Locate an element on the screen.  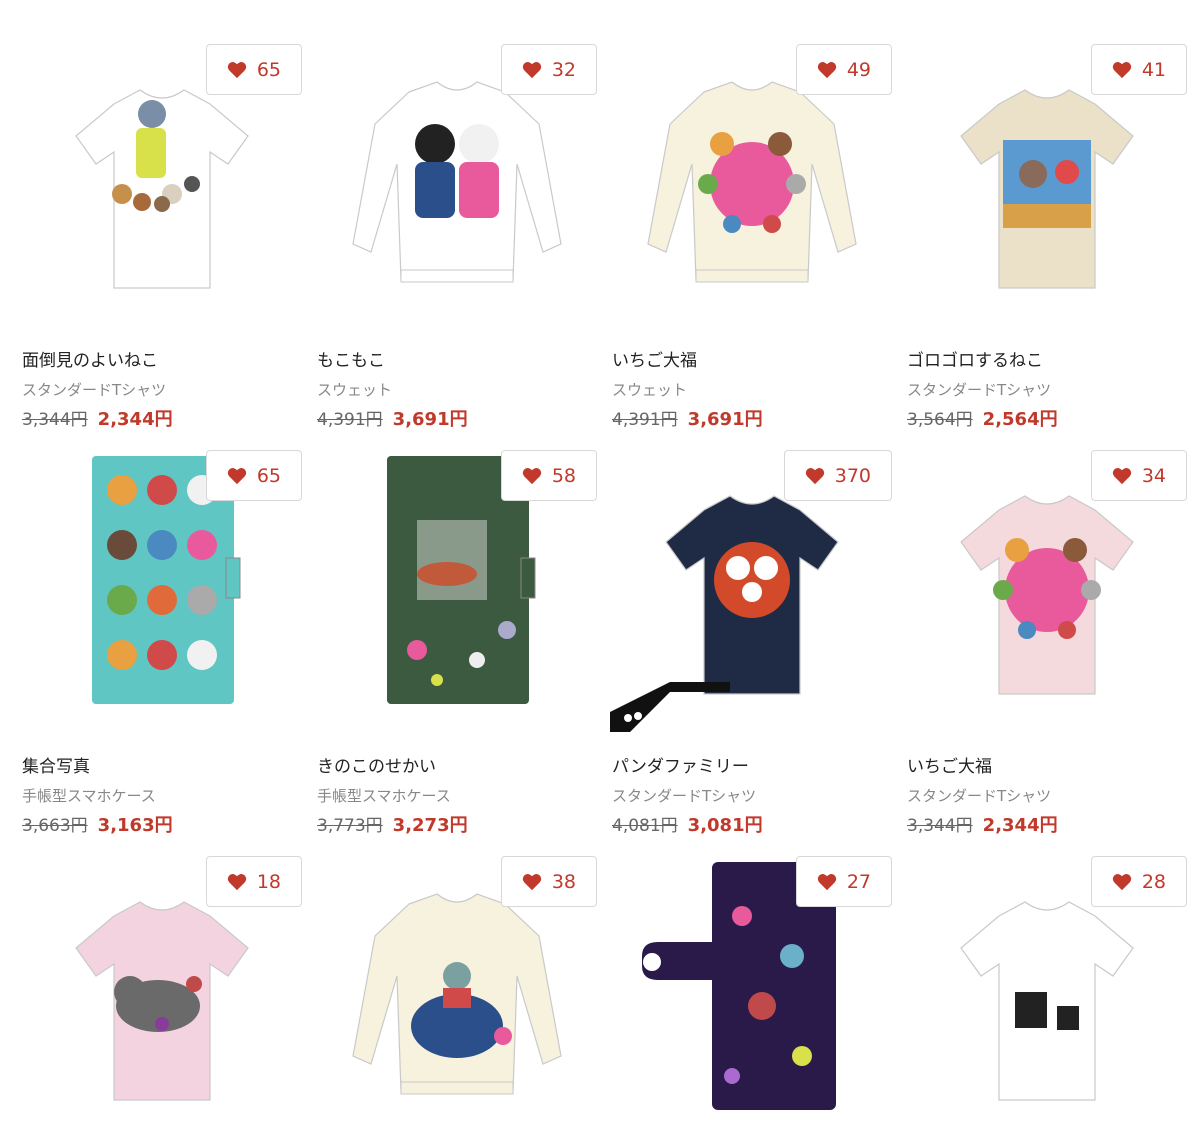
sale-price: 3,081円 is located at coordinates (725, 825).